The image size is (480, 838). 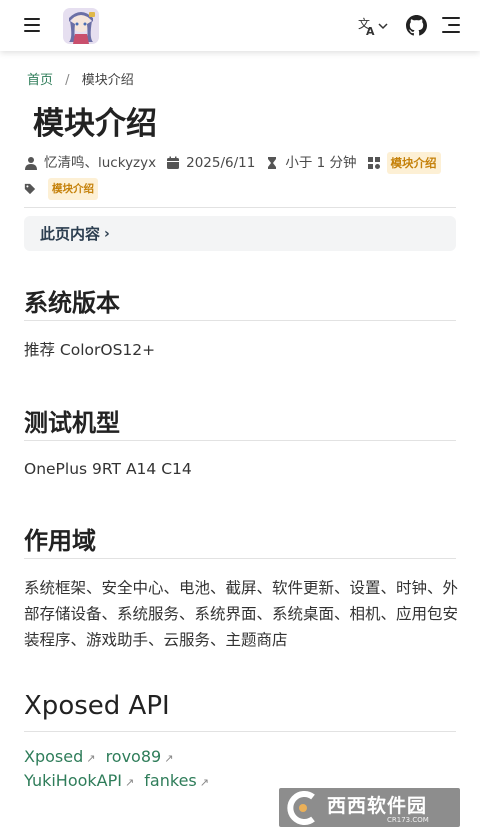 I want to click on translate-icon: 文 A, so click(x=373, y=27).